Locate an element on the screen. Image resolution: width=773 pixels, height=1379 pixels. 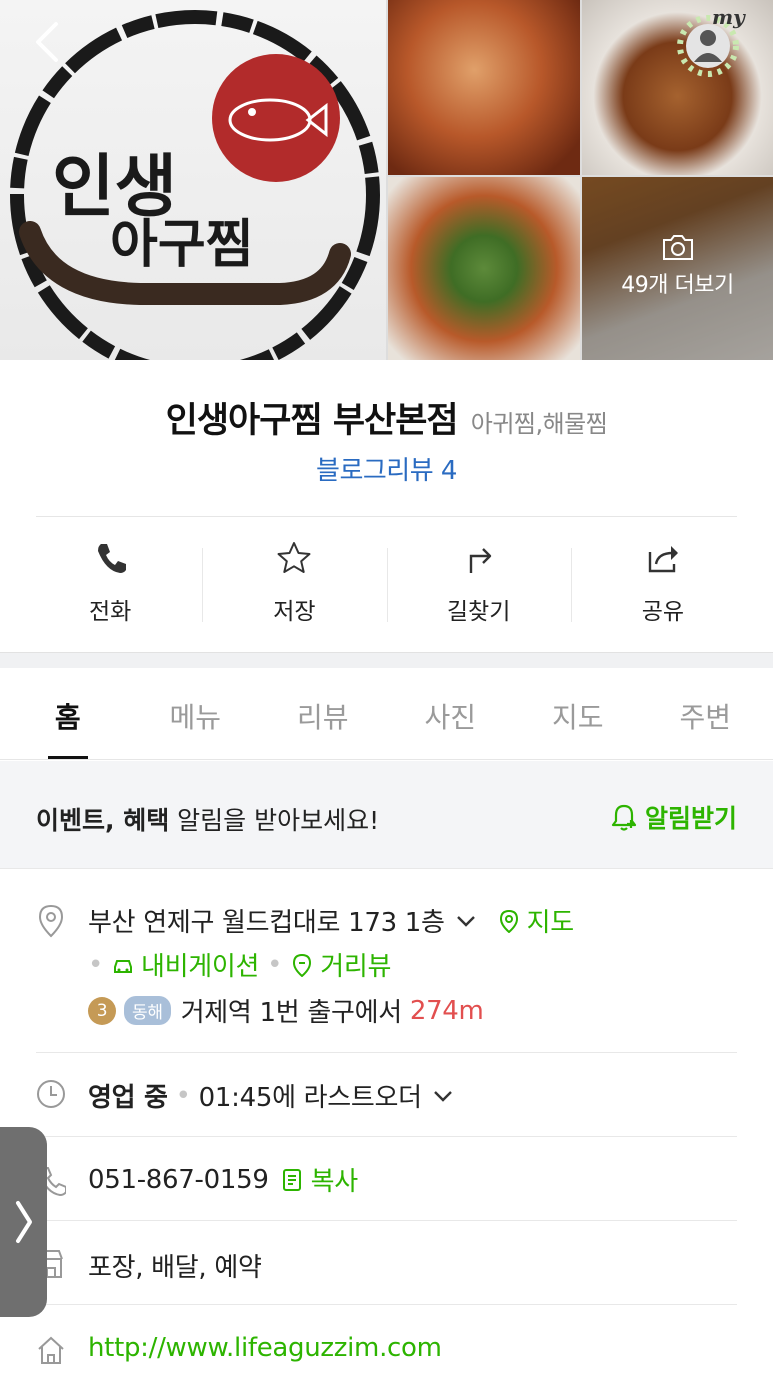
svg-text: my is located at coordinates (729, 17).